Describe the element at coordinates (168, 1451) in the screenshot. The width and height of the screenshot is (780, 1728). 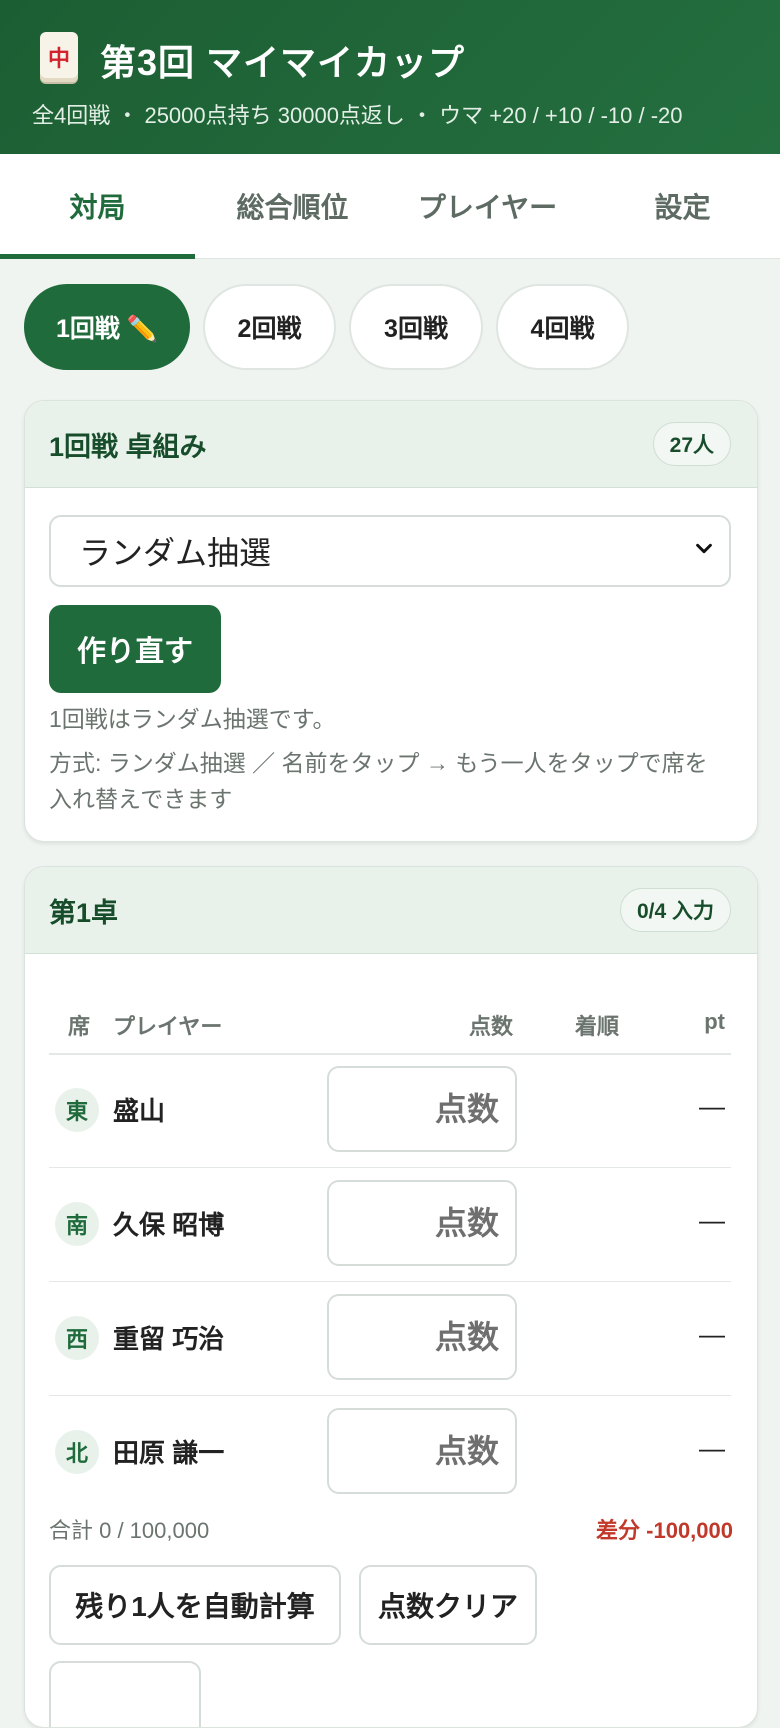
I see `player-name: 田原 謙一` at that location.